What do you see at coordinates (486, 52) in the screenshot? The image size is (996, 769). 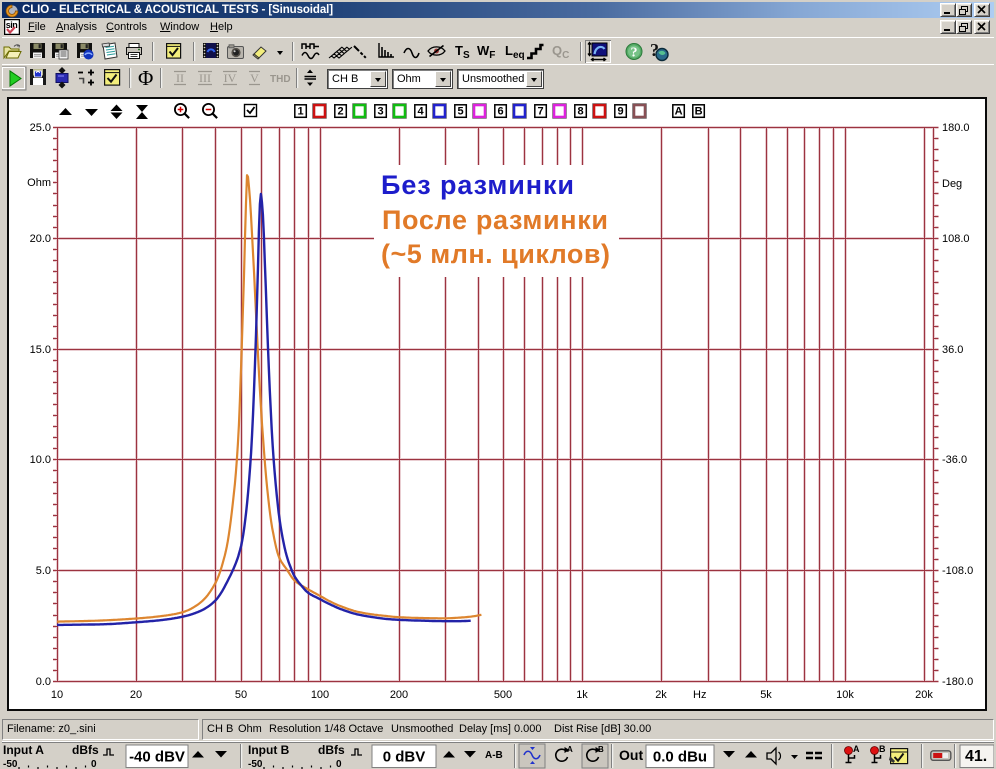 I see `svg-text: WF` at bounding box center [486, 52].